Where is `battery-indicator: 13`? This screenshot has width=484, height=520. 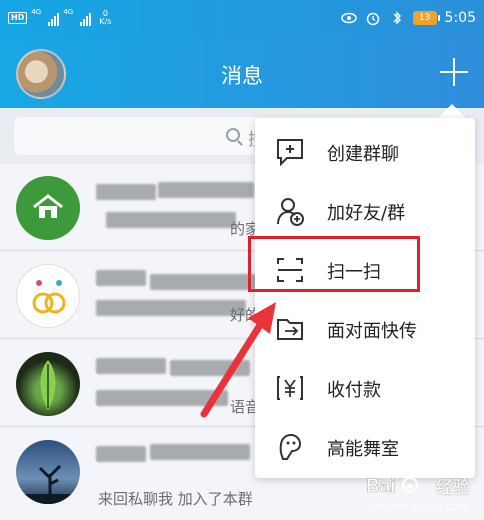
battery-indicator: 13 is located at coordinates (426, 18).